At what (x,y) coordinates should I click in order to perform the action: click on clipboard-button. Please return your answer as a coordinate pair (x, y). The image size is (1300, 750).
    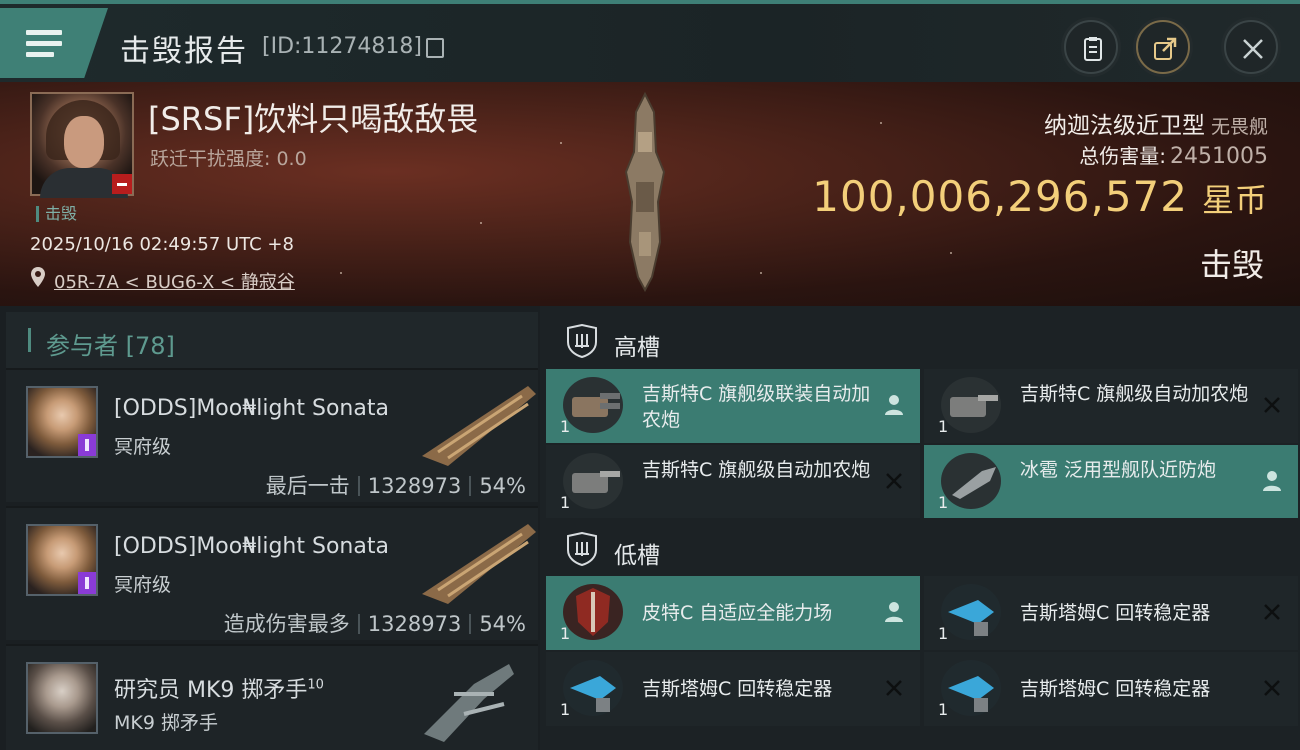
    Looking at the image, I should click on (1091, 47).